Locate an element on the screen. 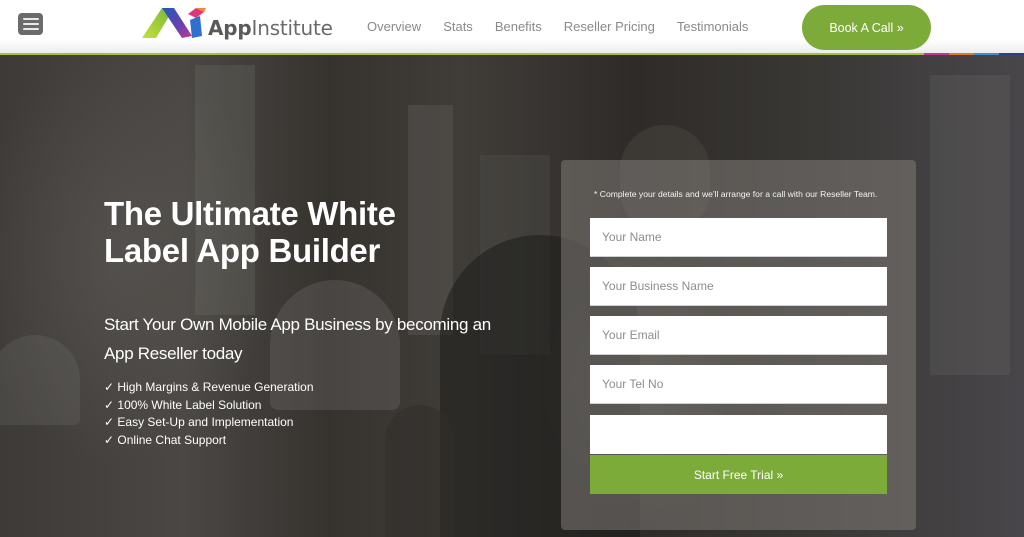 The width and height of the screenshot is (1024, 537). logo-text: AppInstitute is located at coordinates (270, 28).